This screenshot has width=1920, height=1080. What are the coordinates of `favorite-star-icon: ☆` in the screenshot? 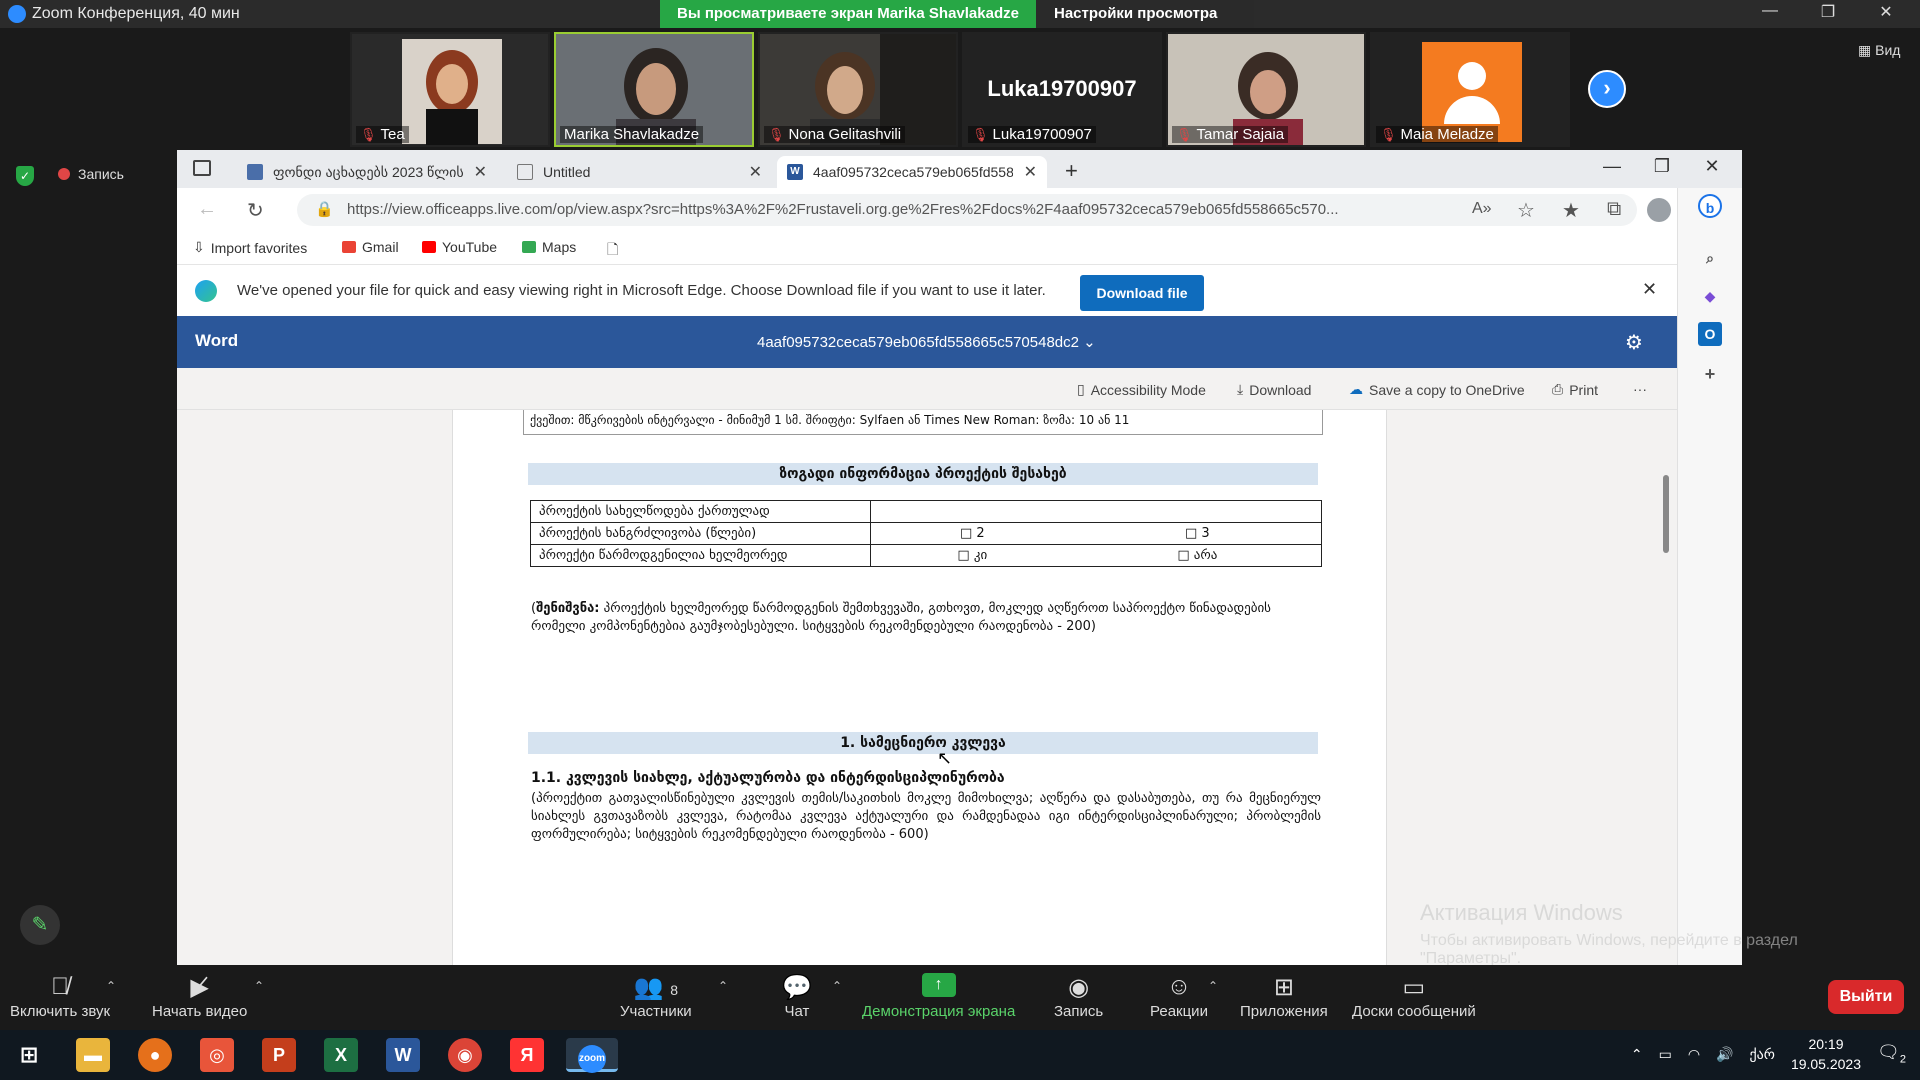 It's located at (1526, 210).